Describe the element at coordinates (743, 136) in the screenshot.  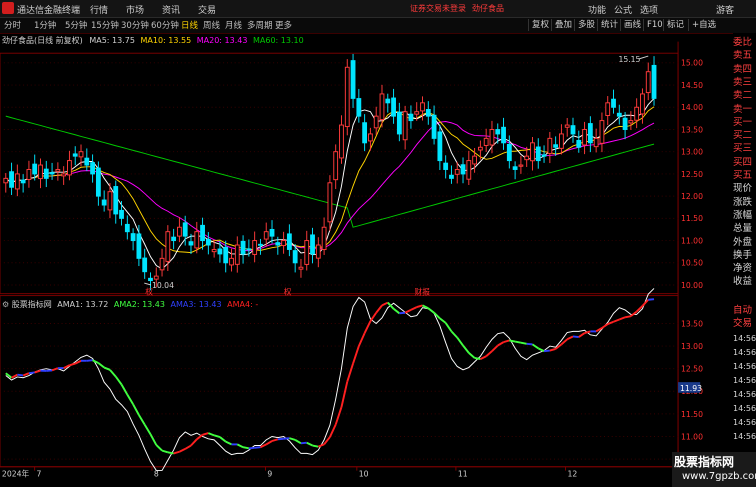
I see `quote-field-label: 买二` at that location.